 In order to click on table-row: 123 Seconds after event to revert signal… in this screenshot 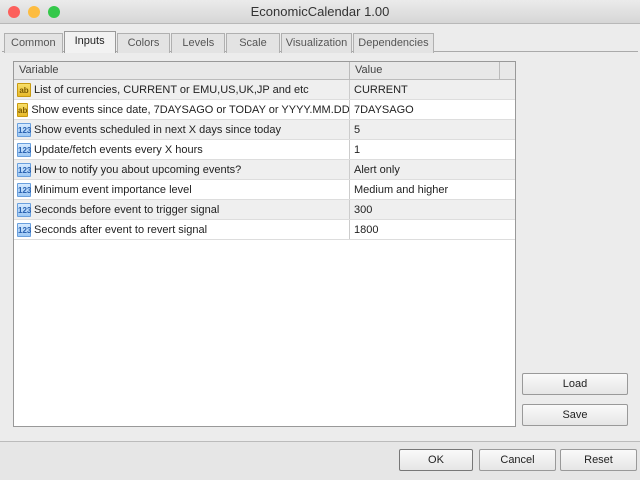, I will do `click(264, 230)`.